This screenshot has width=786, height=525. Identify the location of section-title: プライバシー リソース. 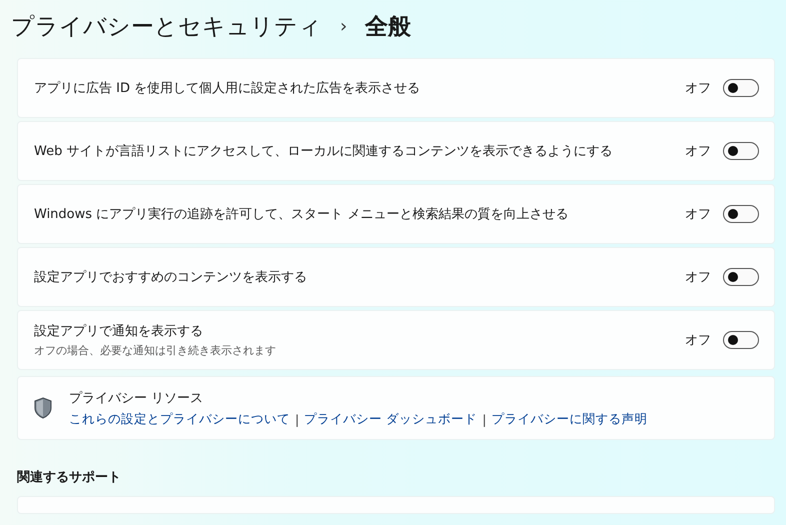
(136, 398).